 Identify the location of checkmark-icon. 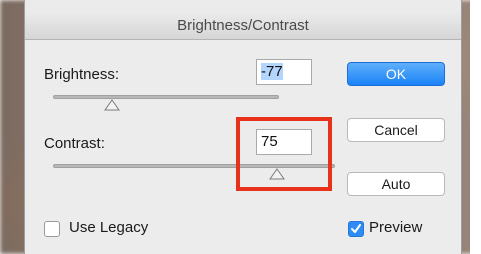
(356, 228).